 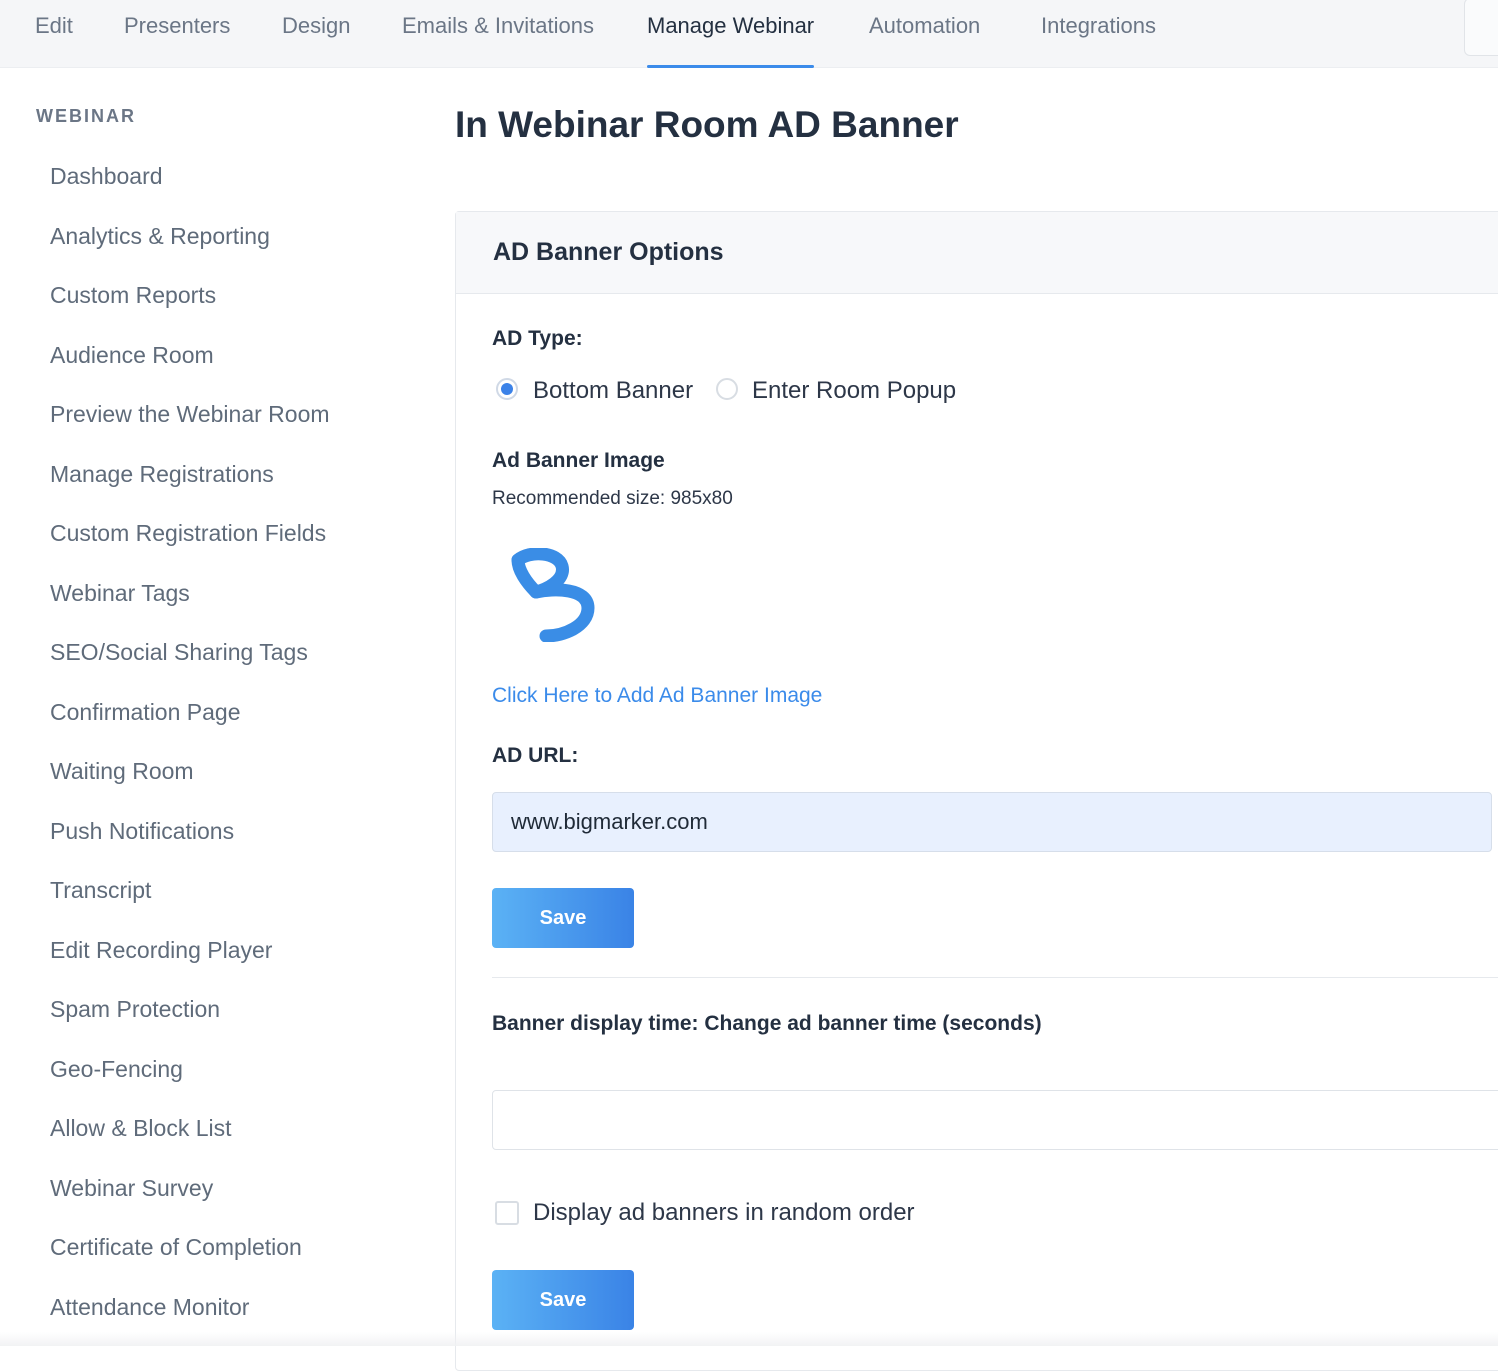 I want to click on radio-enter-room-popup-label: Enter Room Popup, so click(x=854, y=391).